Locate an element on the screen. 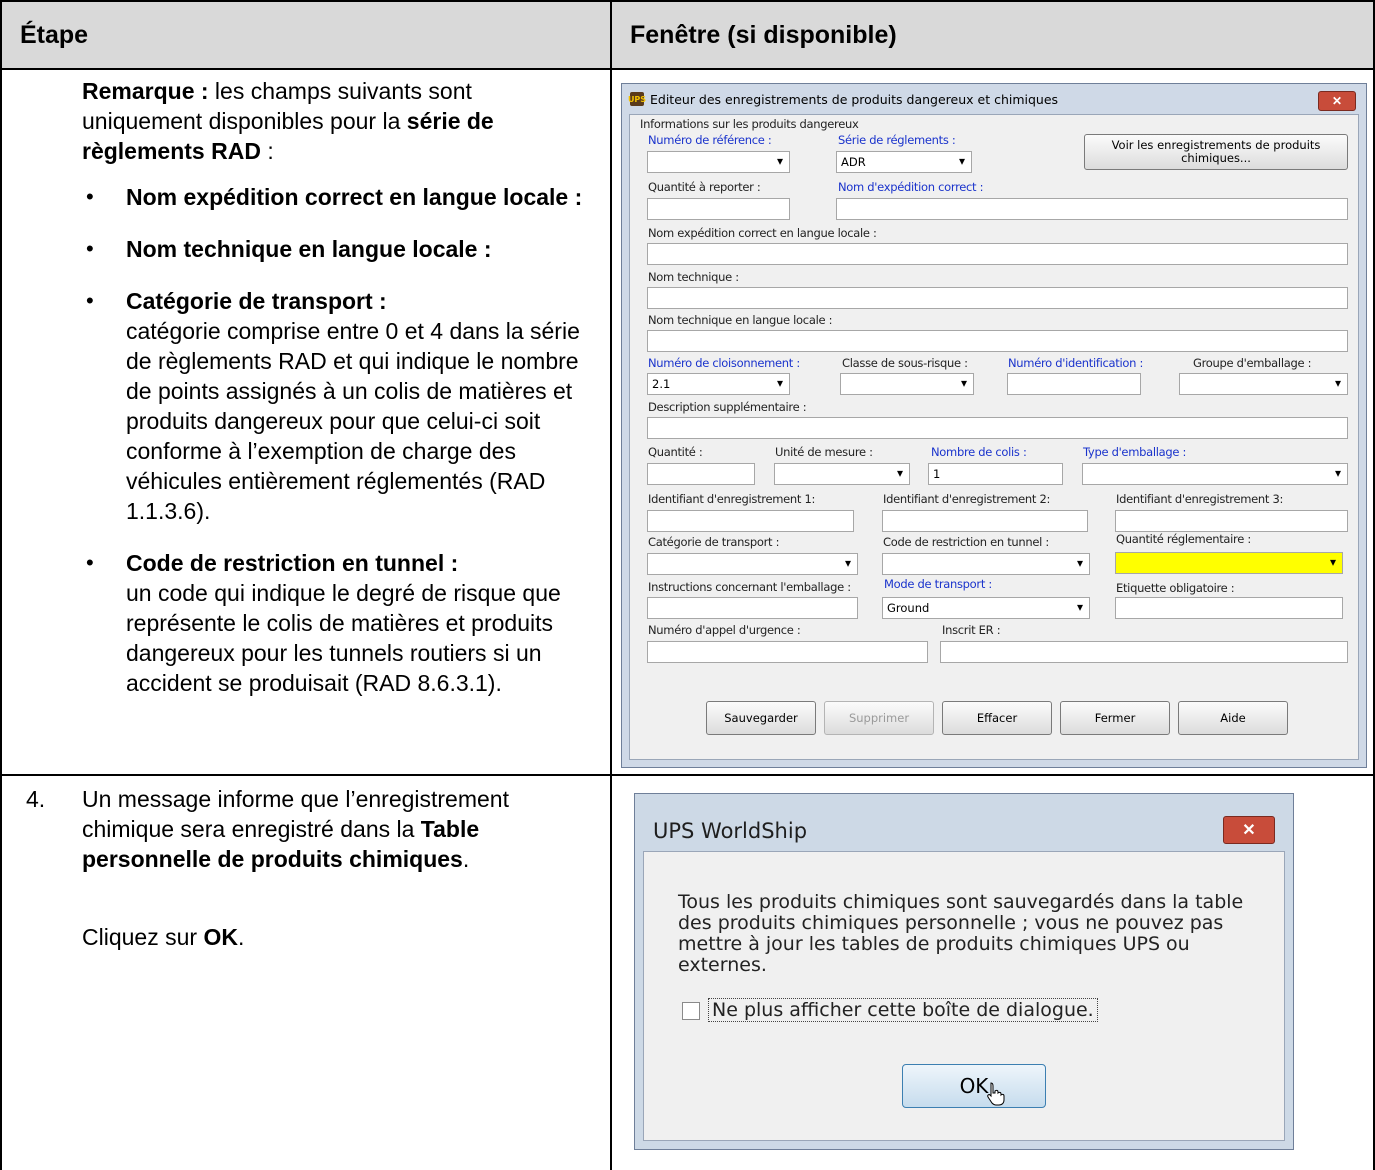  quantite-label: Quantité : is located at coordinates (675, 452).